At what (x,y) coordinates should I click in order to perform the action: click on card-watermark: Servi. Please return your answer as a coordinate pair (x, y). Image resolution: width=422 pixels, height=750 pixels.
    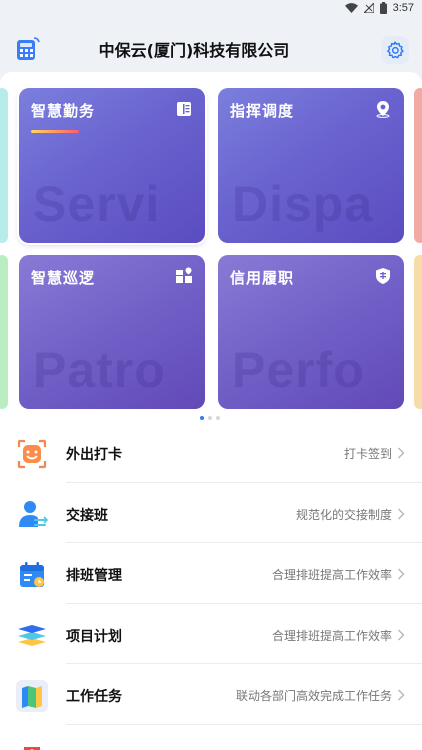
    Looking at the image, I should click on (97, 204).